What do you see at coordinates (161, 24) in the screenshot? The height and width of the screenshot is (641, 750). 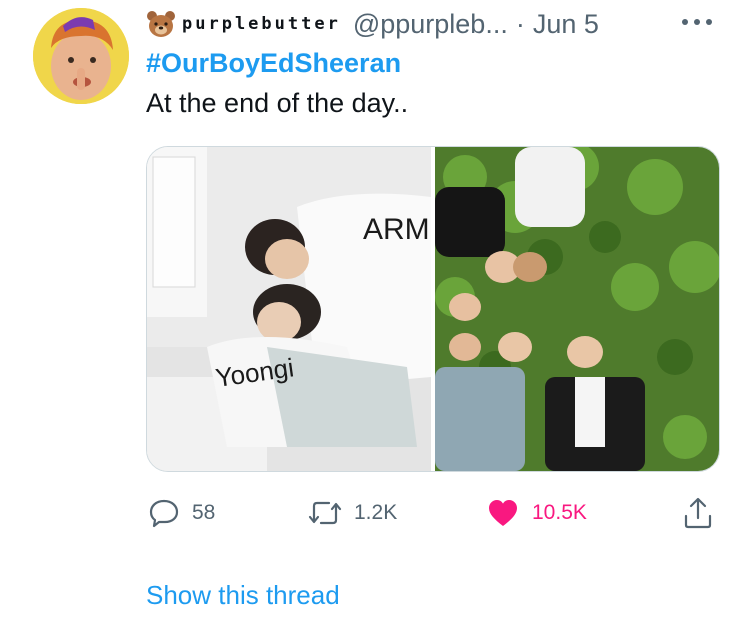 I see `bear-emoji-icon` at bounding box center [161, 24].